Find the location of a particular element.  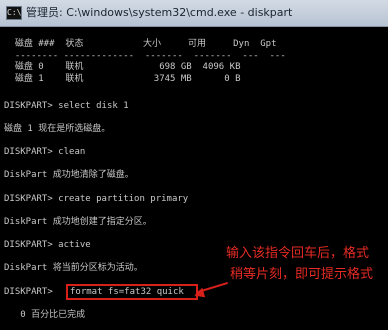

disk-row-1: 磁盘 1 联机 3745 MB 0 B is located at coordinates (122, 79).